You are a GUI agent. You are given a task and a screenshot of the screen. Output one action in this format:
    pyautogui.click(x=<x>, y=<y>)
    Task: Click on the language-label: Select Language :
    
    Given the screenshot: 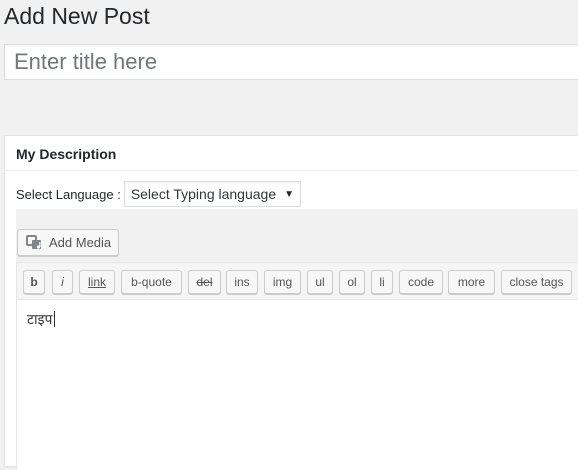 What is the action you would take?
    pyautogui.click(x=68, y=194)
    